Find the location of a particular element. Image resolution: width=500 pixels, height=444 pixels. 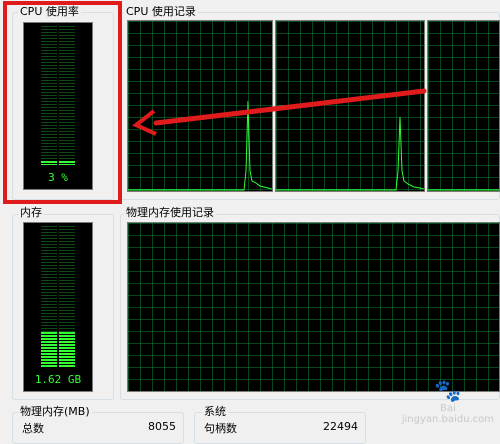

annotation-highlight-box is located at coordinates (62, 102).